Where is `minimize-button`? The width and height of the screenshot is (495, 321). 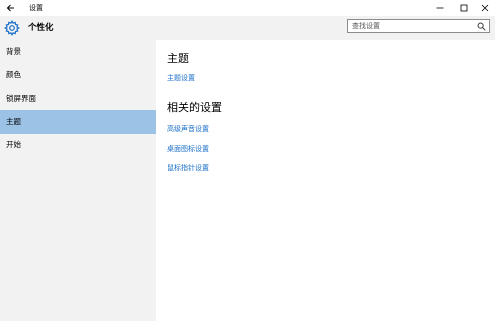
minimize-button is located at coordinates (440, 8).